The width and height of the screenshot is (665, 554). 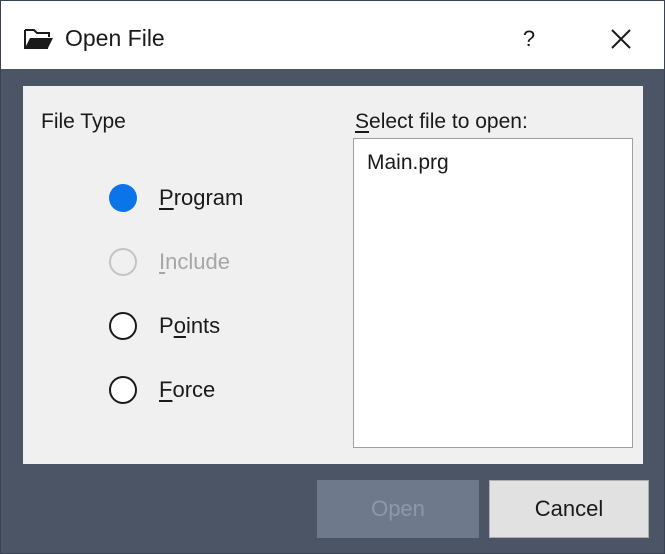 What do you see at coordinates (194, 261) in the screenshot?
I see `radio-include-label: Include` at bounding box center [194, 261].